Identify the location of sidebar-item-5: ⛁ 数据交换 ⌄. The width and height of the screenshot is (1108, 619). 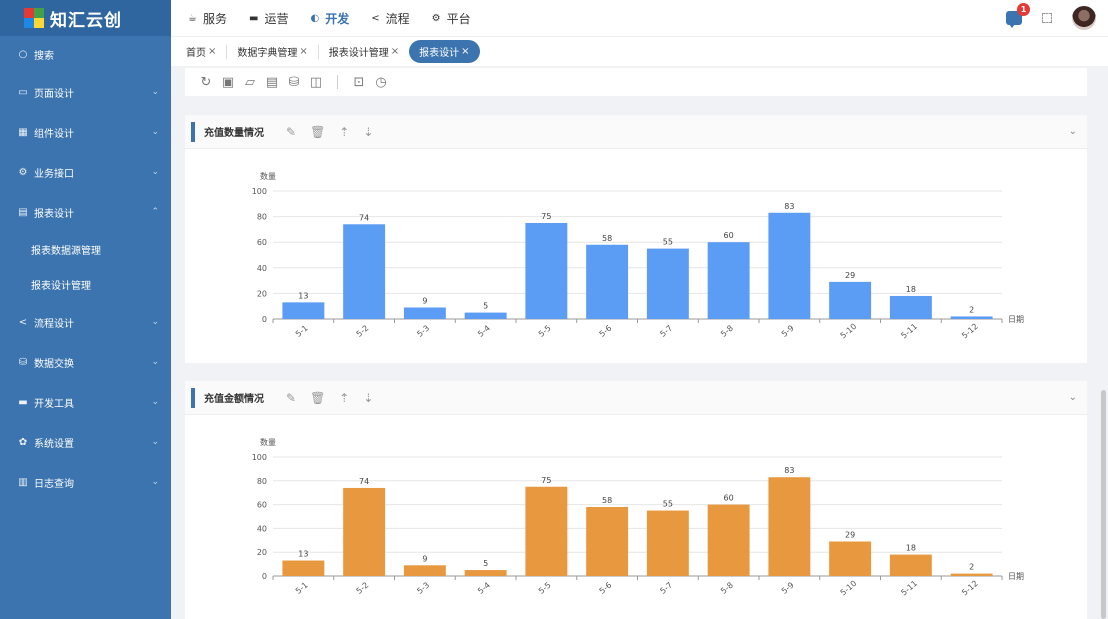
(85, 362).